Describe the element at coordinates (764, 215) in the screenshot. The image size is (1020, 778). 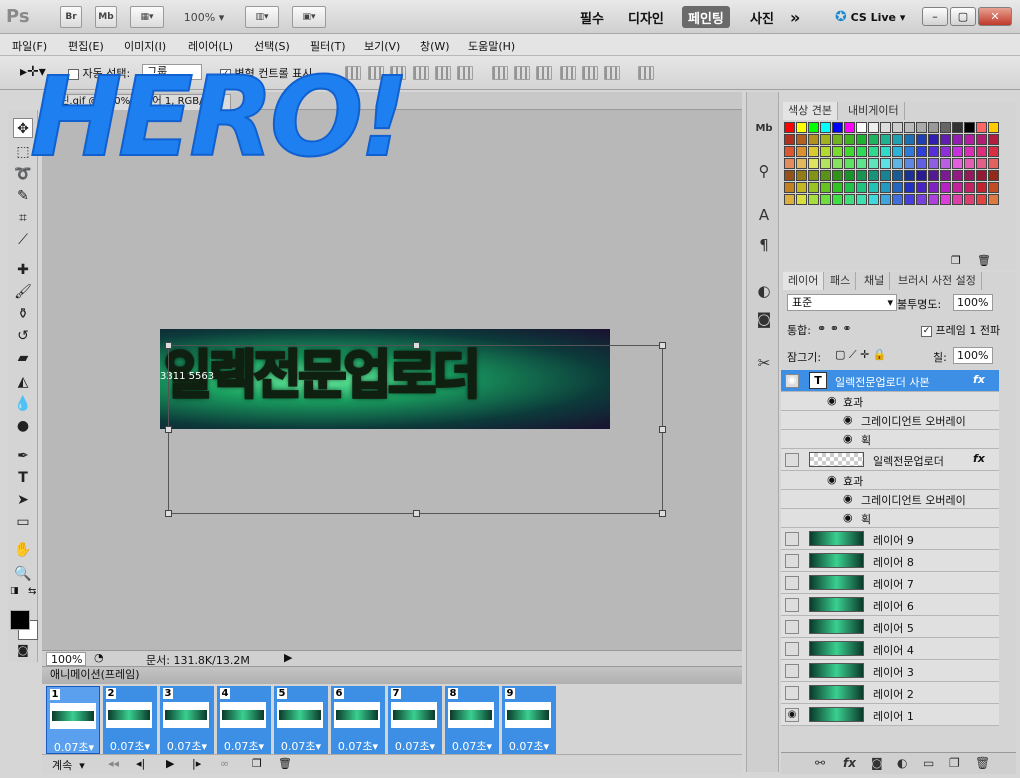
I see `character-icon: A` at that location.